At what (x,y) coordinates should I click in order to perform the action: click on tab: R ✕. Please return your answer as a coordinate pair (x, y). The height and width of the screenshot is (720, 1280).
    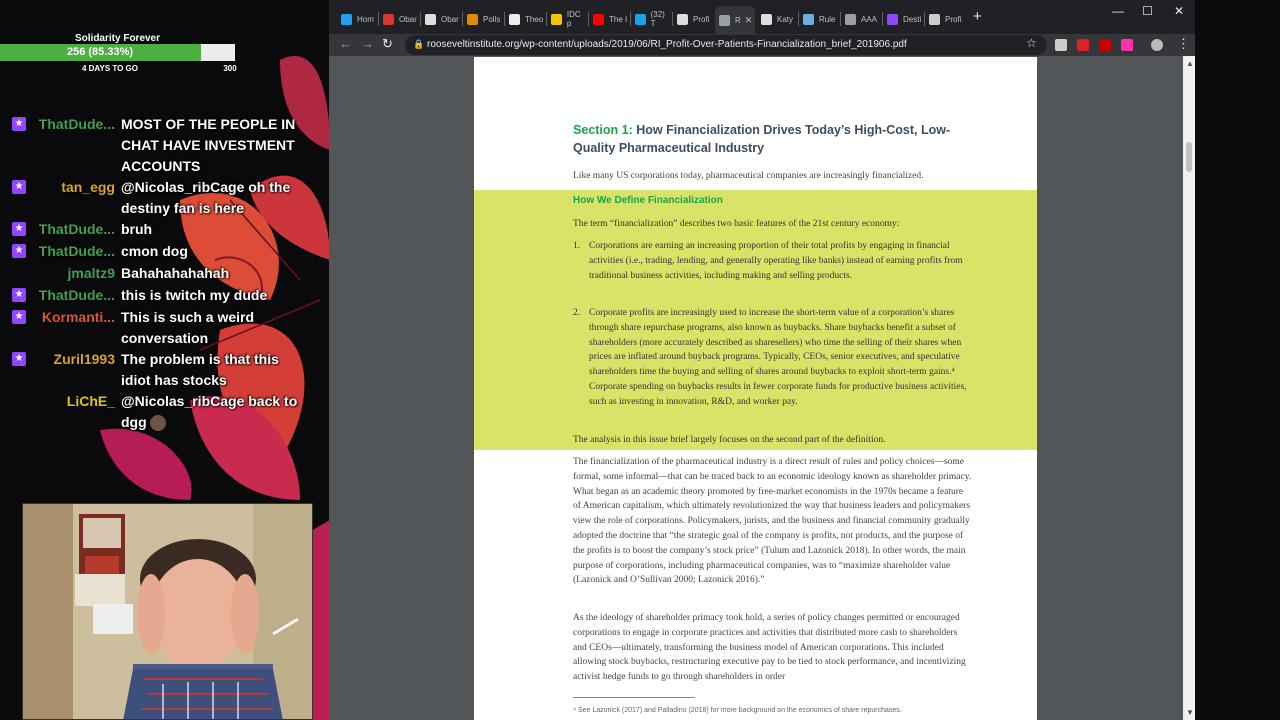
    Looking at the image, I should click on (735, 20).